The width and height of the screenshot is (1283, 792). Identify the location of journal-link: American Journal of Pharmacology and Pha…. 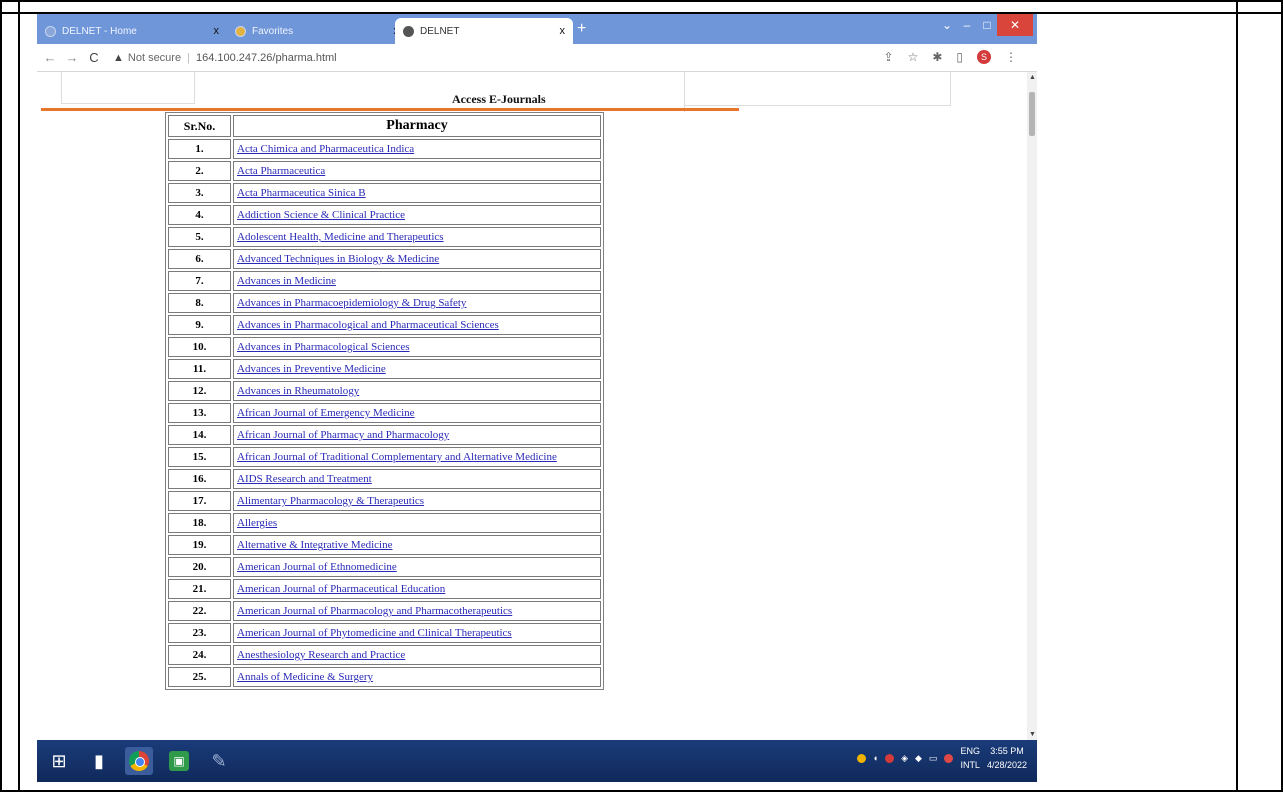
(374, 611).